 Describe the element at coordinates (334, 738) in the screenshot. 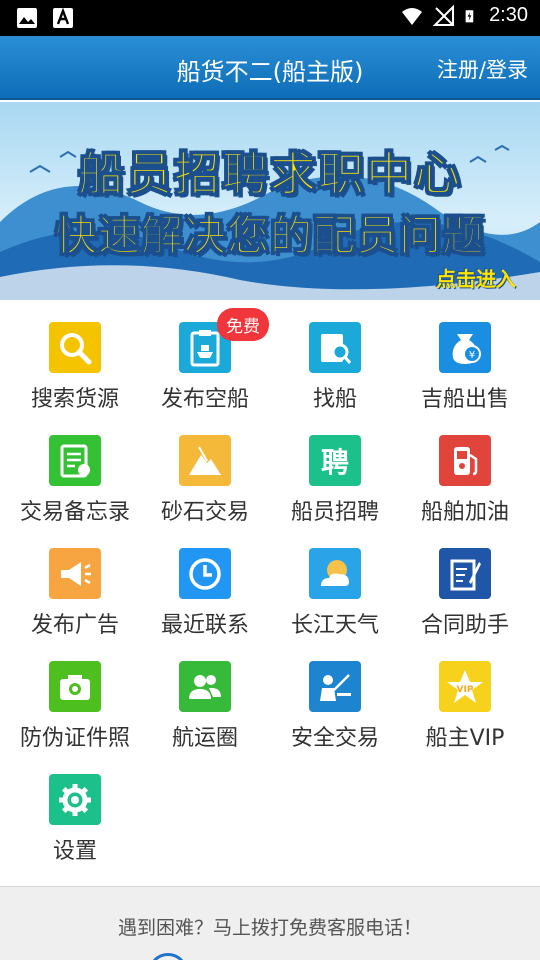

I see `grid-item-label: 安全交易` at that location.